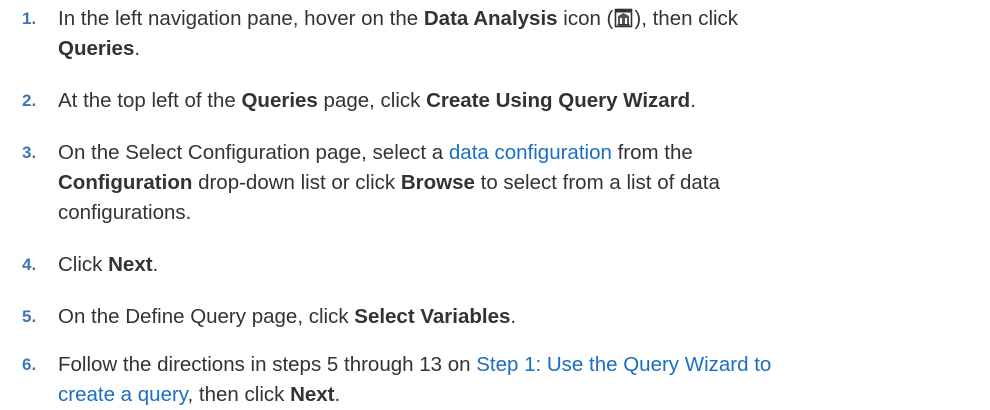 The width and height of the screenshot is (990, 410). I want to click on ui-term-data-analysis: Data Analysis, so click(490, 18).